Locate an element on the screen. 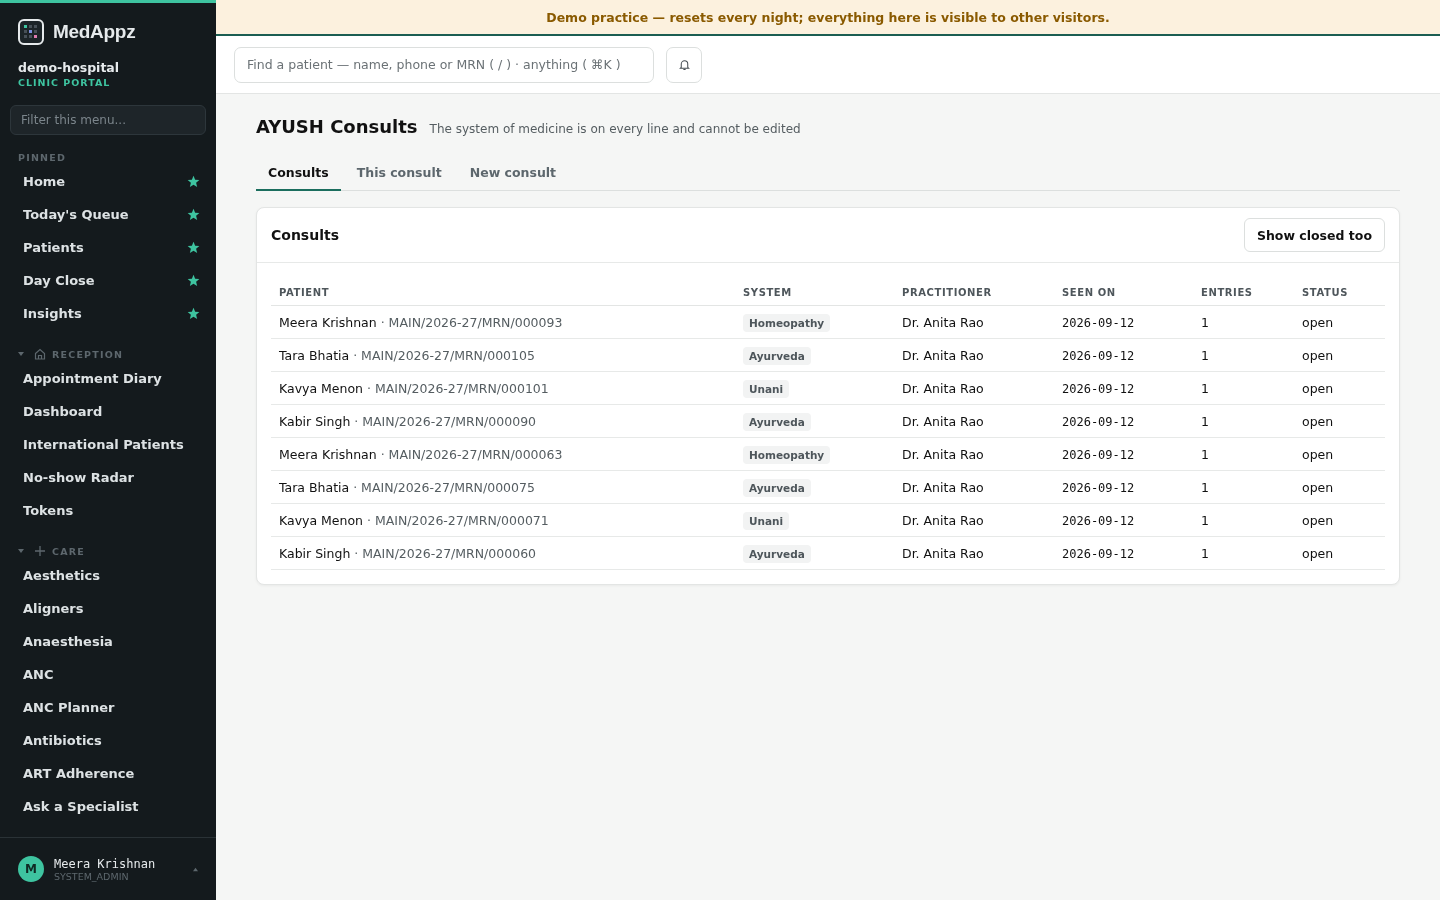  page-subtitle: The system of medicine is on every line and cannot be edited is located at coordinates (615, 129).